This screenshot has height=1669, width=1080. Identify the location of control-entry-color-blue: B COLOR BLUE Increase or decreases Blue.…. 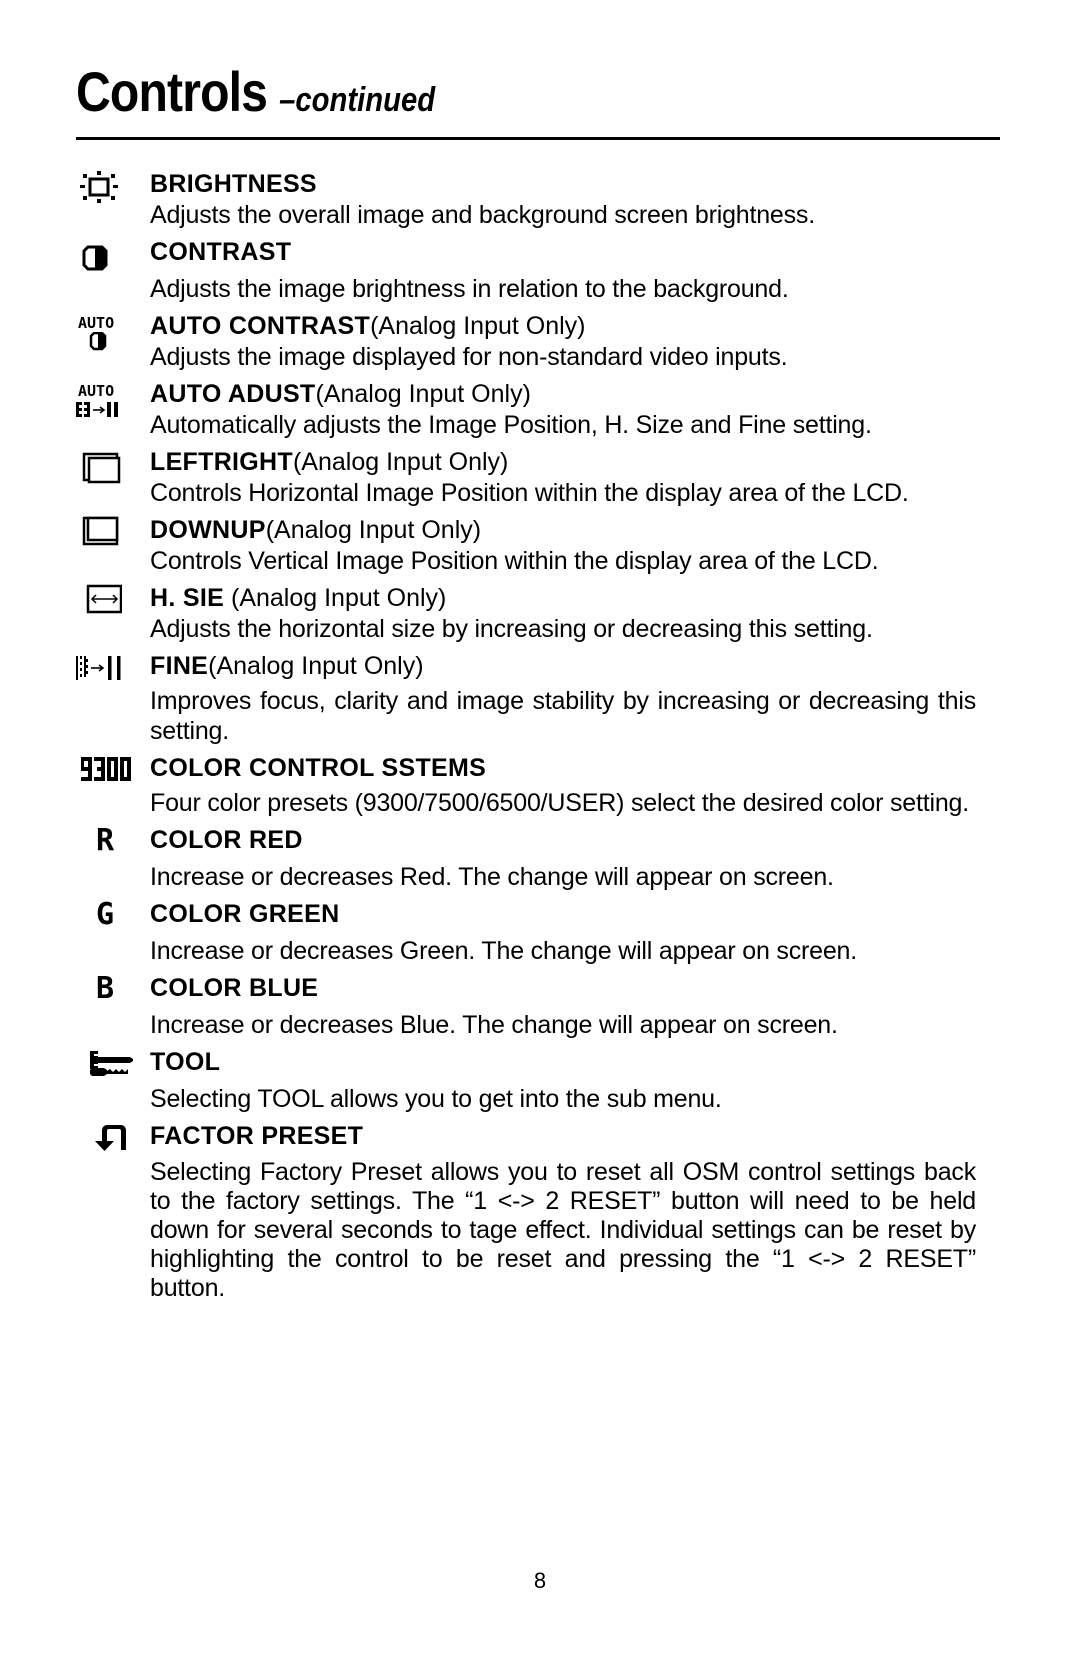
(540, 1006).